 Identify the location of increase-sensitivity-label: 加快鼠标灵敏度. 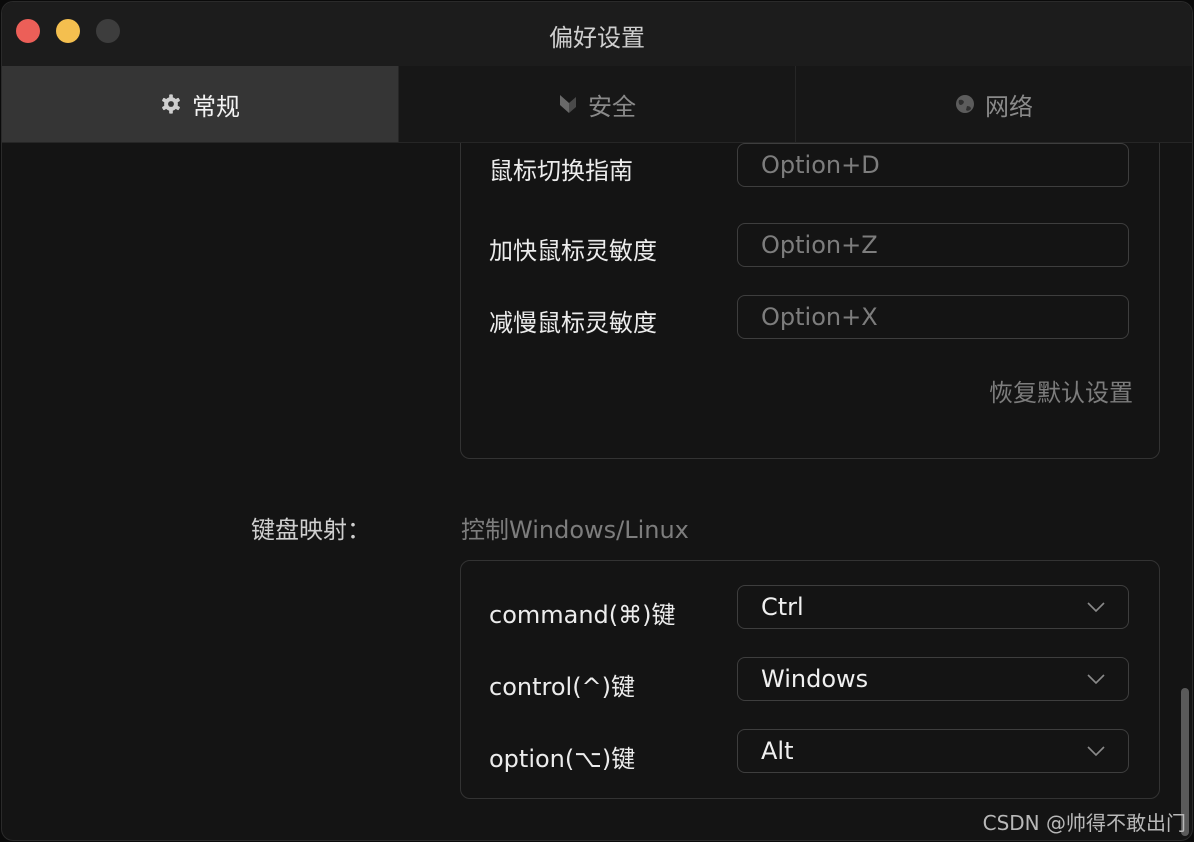
(573, 251).